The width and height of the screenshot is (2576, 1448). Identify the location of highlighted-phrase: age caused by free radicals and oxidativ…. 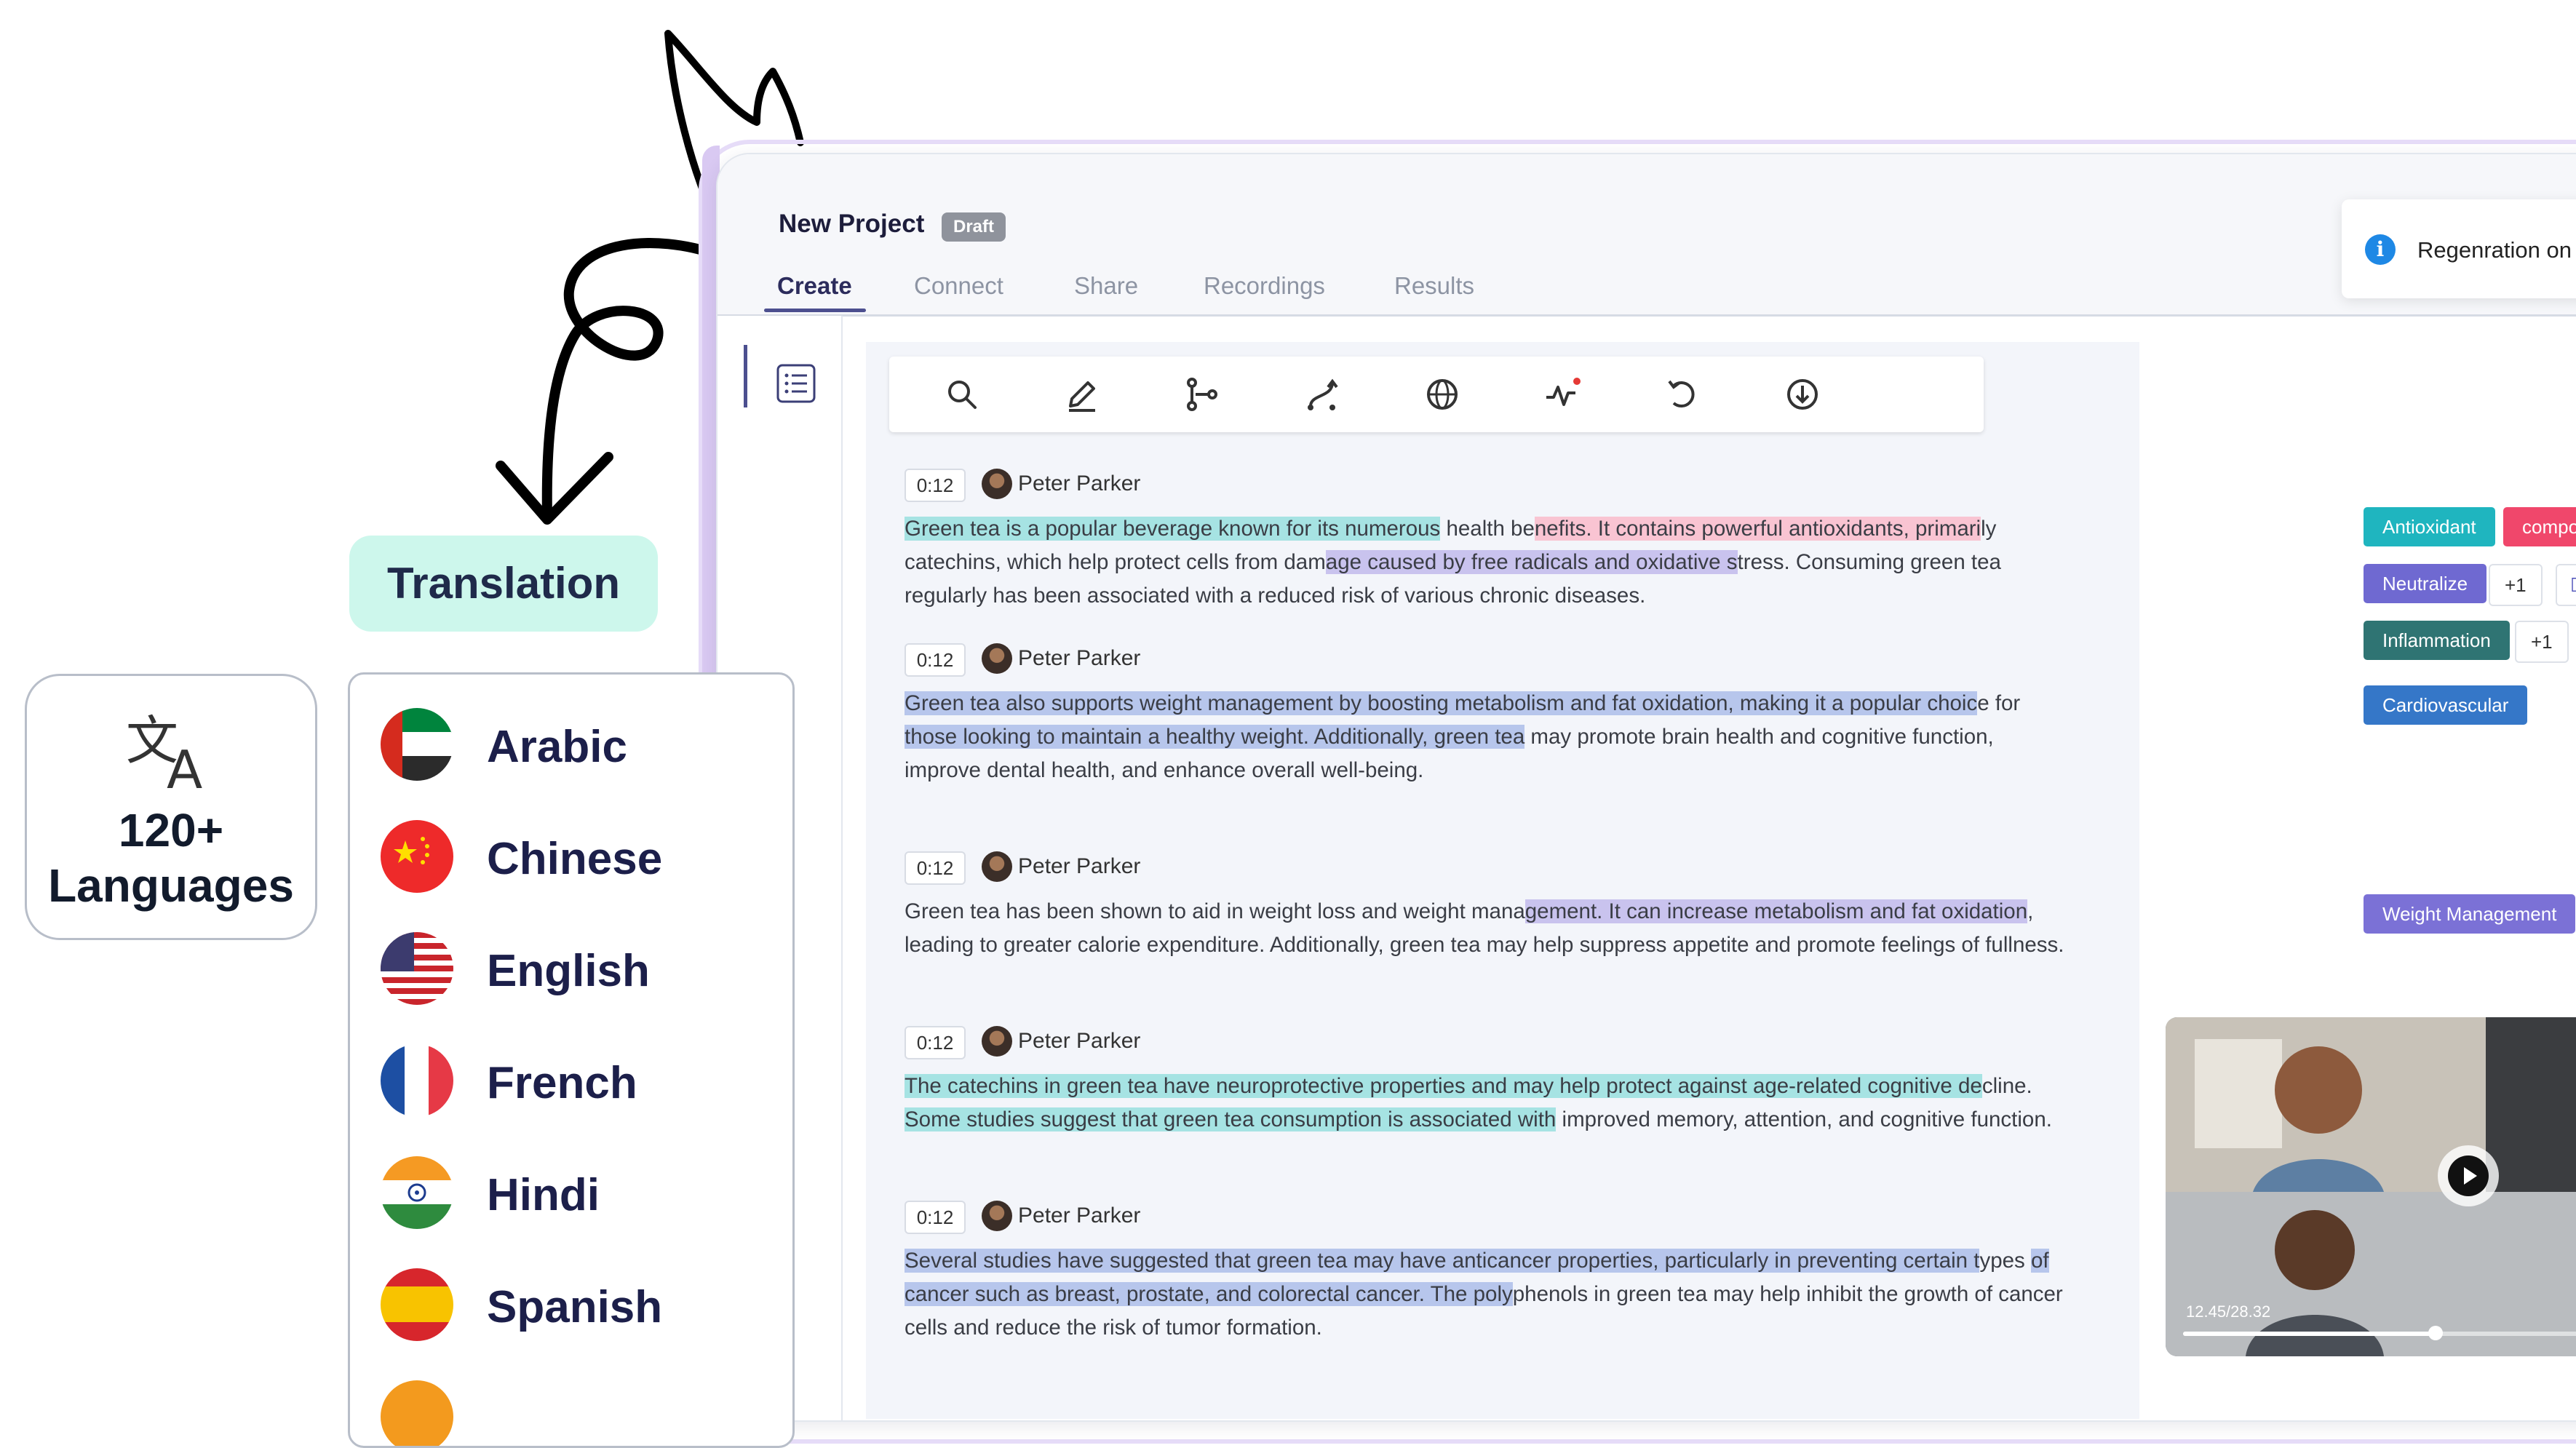
(1532, 562).